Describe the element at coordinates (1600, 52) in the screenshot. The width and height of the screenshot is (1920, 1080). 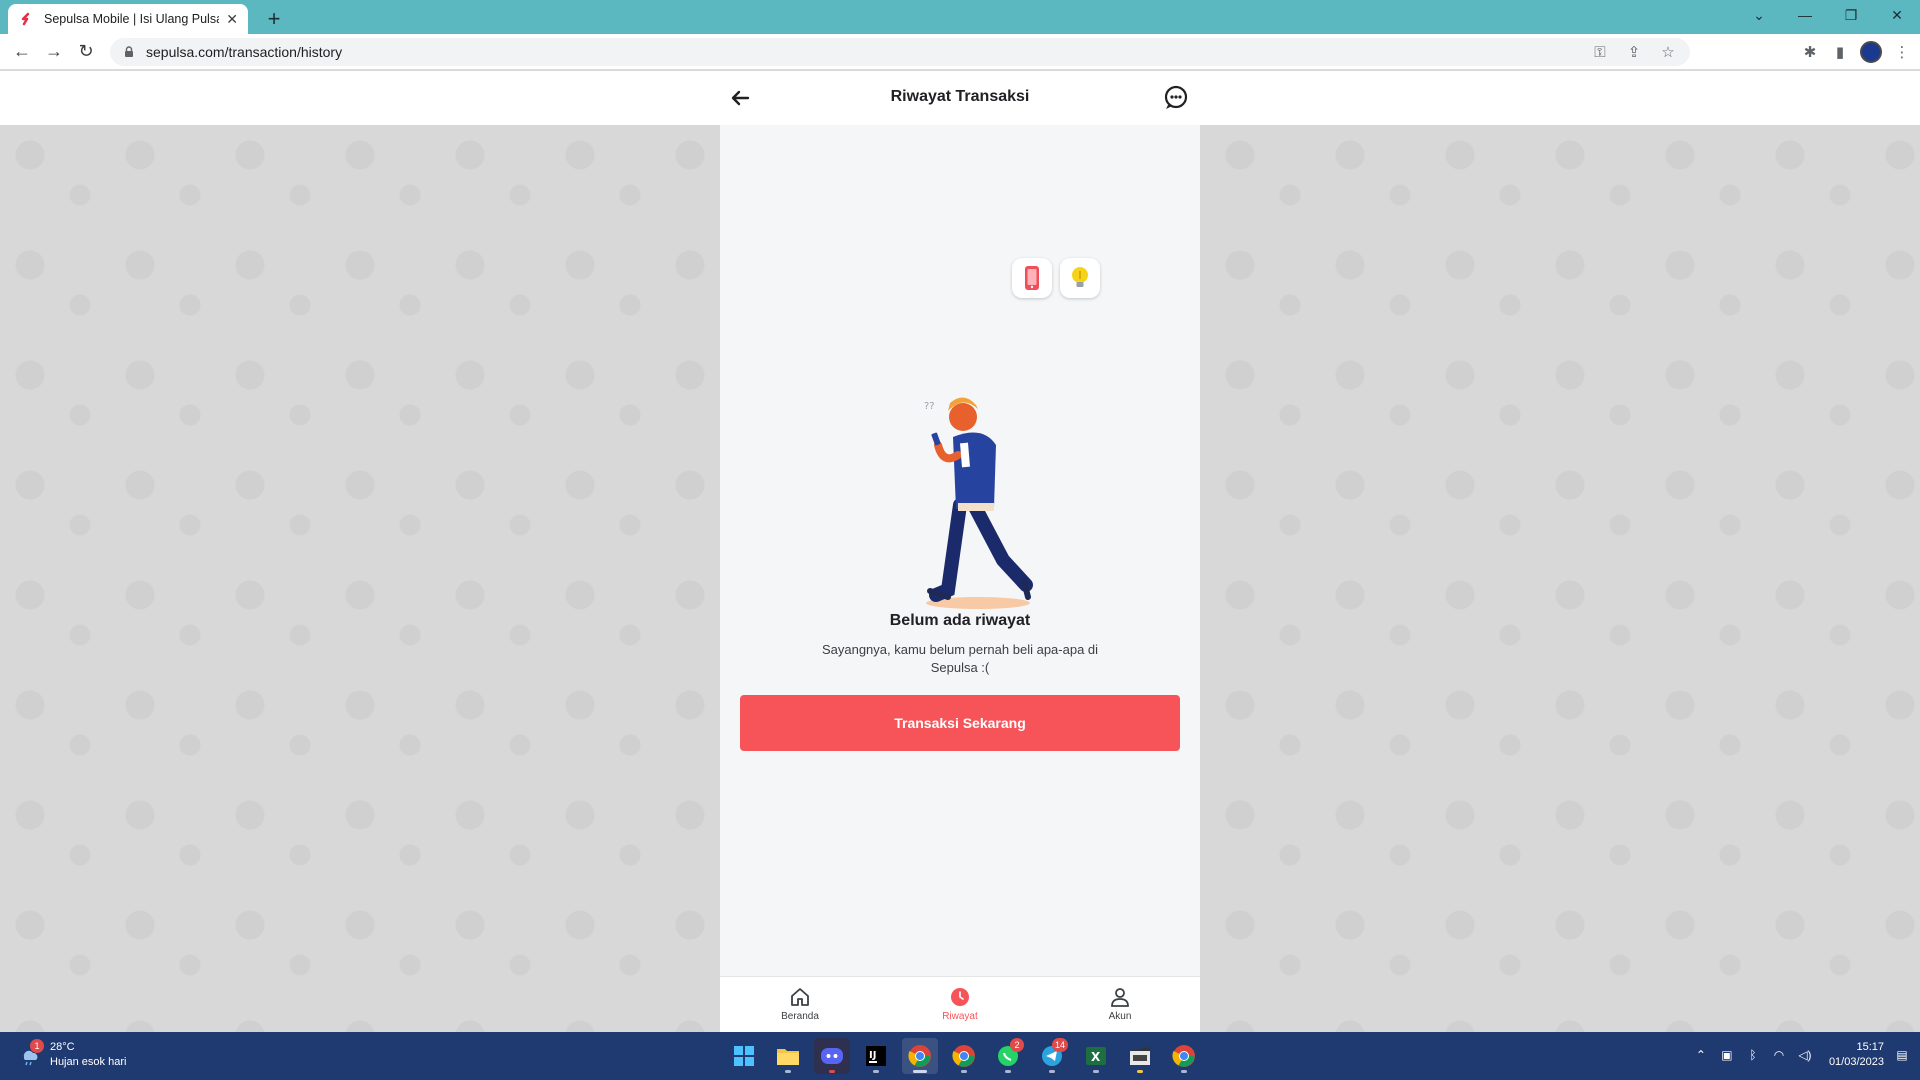
I see `key-icon: ⚿` at that location.